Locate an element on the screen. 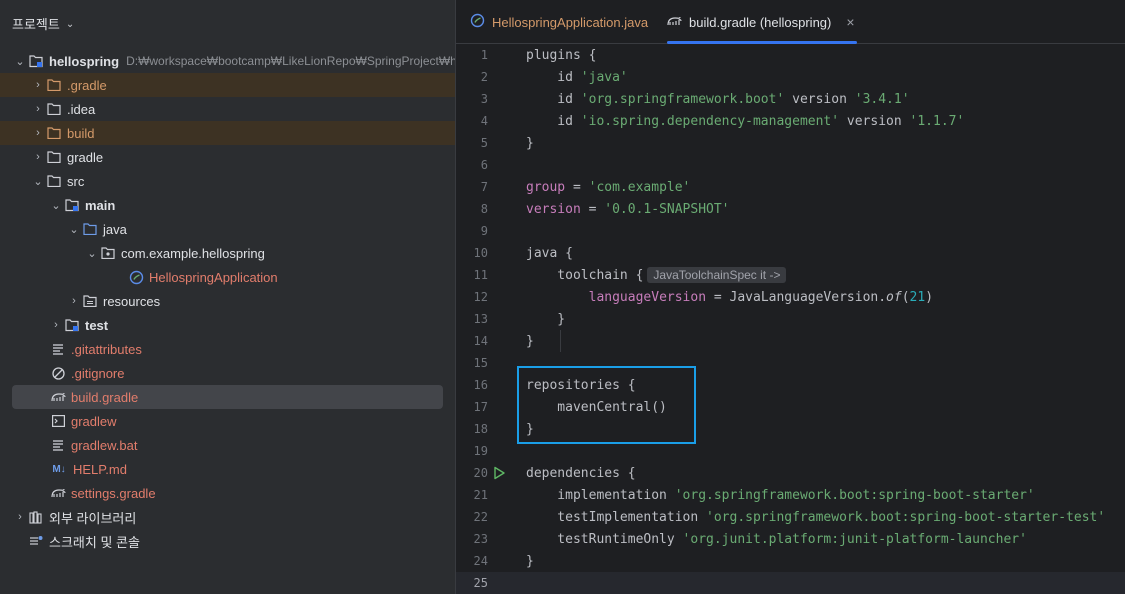  tree-item-build-gradle: build.gradle is located at coordinates (227, 397).